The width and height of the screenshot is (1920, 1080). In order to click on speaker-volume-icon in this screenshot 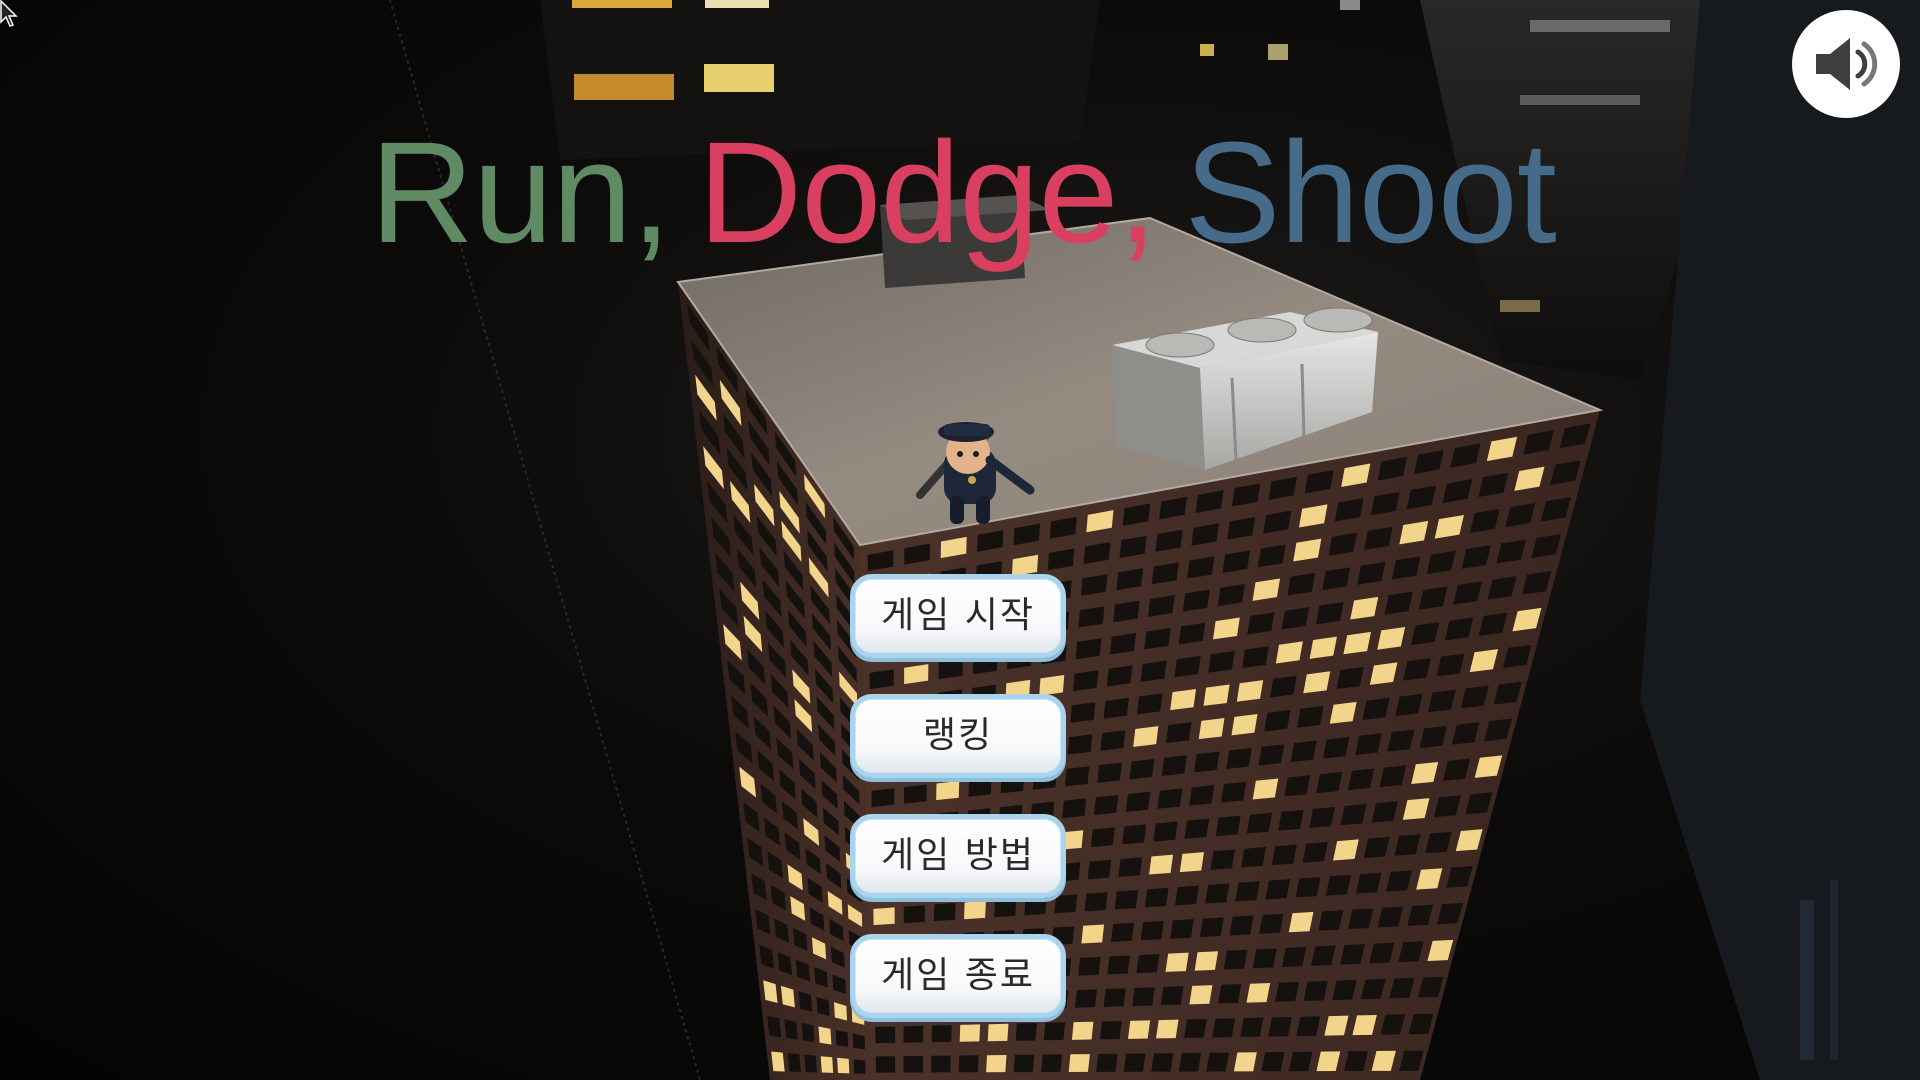, I will do `click(1847, 64)`.